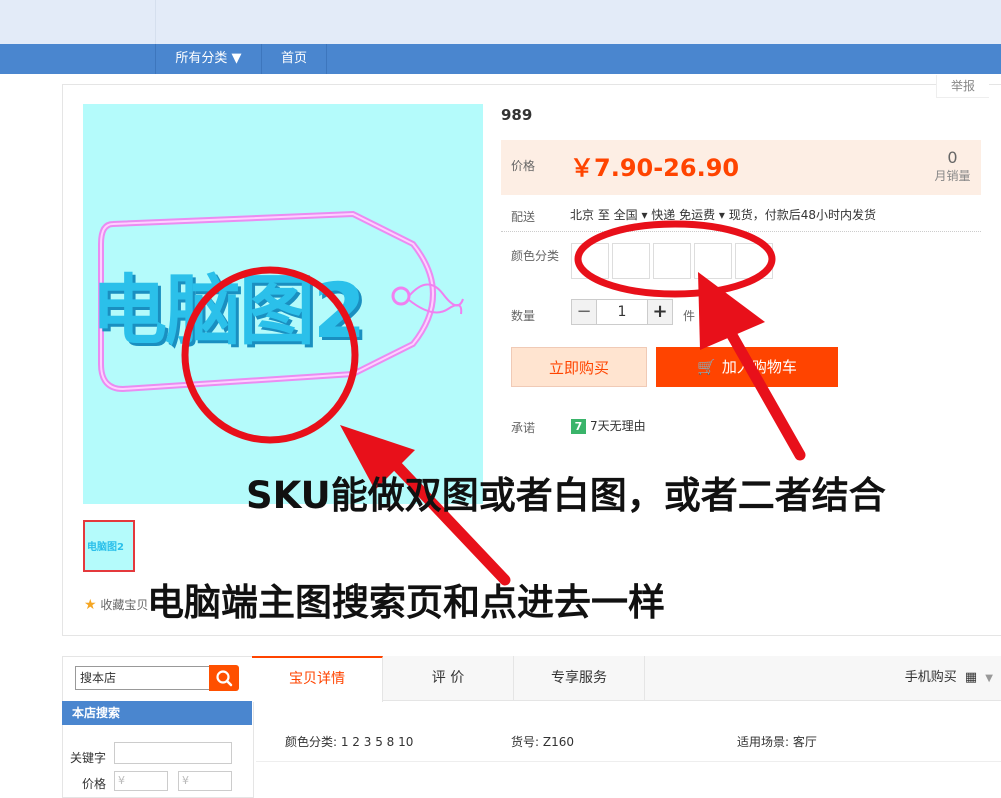 This screenshot has height=798, width=1001. What do you see at coordinates (566, 495) in the screenshot?
I see `annotation-sku-note: SKU能做双图或者白图，或者二者结合` at bounding box center [566, 495].